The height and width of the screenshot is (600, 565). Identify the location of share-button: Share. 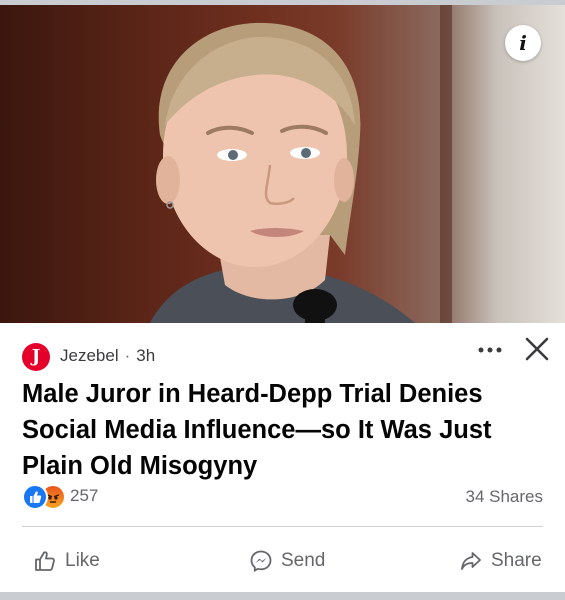
(500, 561).